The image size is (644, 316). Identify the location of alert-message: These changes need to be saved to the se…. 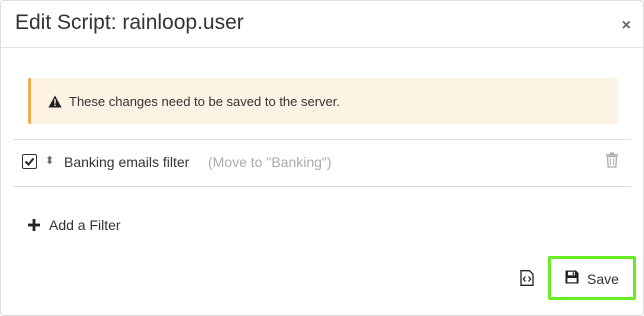
(205, 101).